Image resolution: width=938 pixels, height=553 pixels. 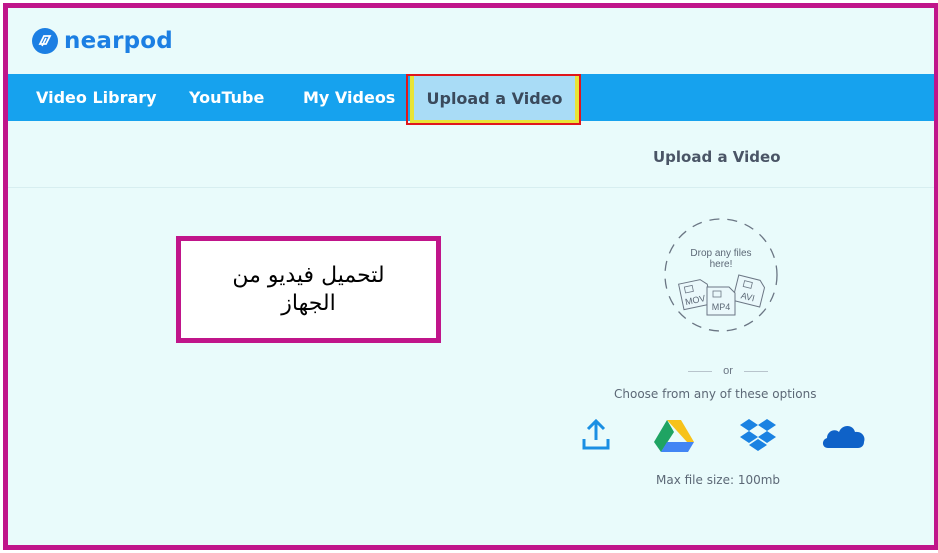 I want to click on file-drop-zone: Drop any files here! MOV AVI MP4, so click(x=721, y=275).